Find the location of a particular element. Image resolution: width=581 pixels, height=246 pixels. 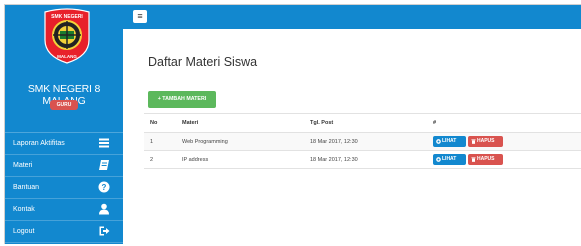

sidebar-item-label: Bantuan is located at coordinates (26, 187).